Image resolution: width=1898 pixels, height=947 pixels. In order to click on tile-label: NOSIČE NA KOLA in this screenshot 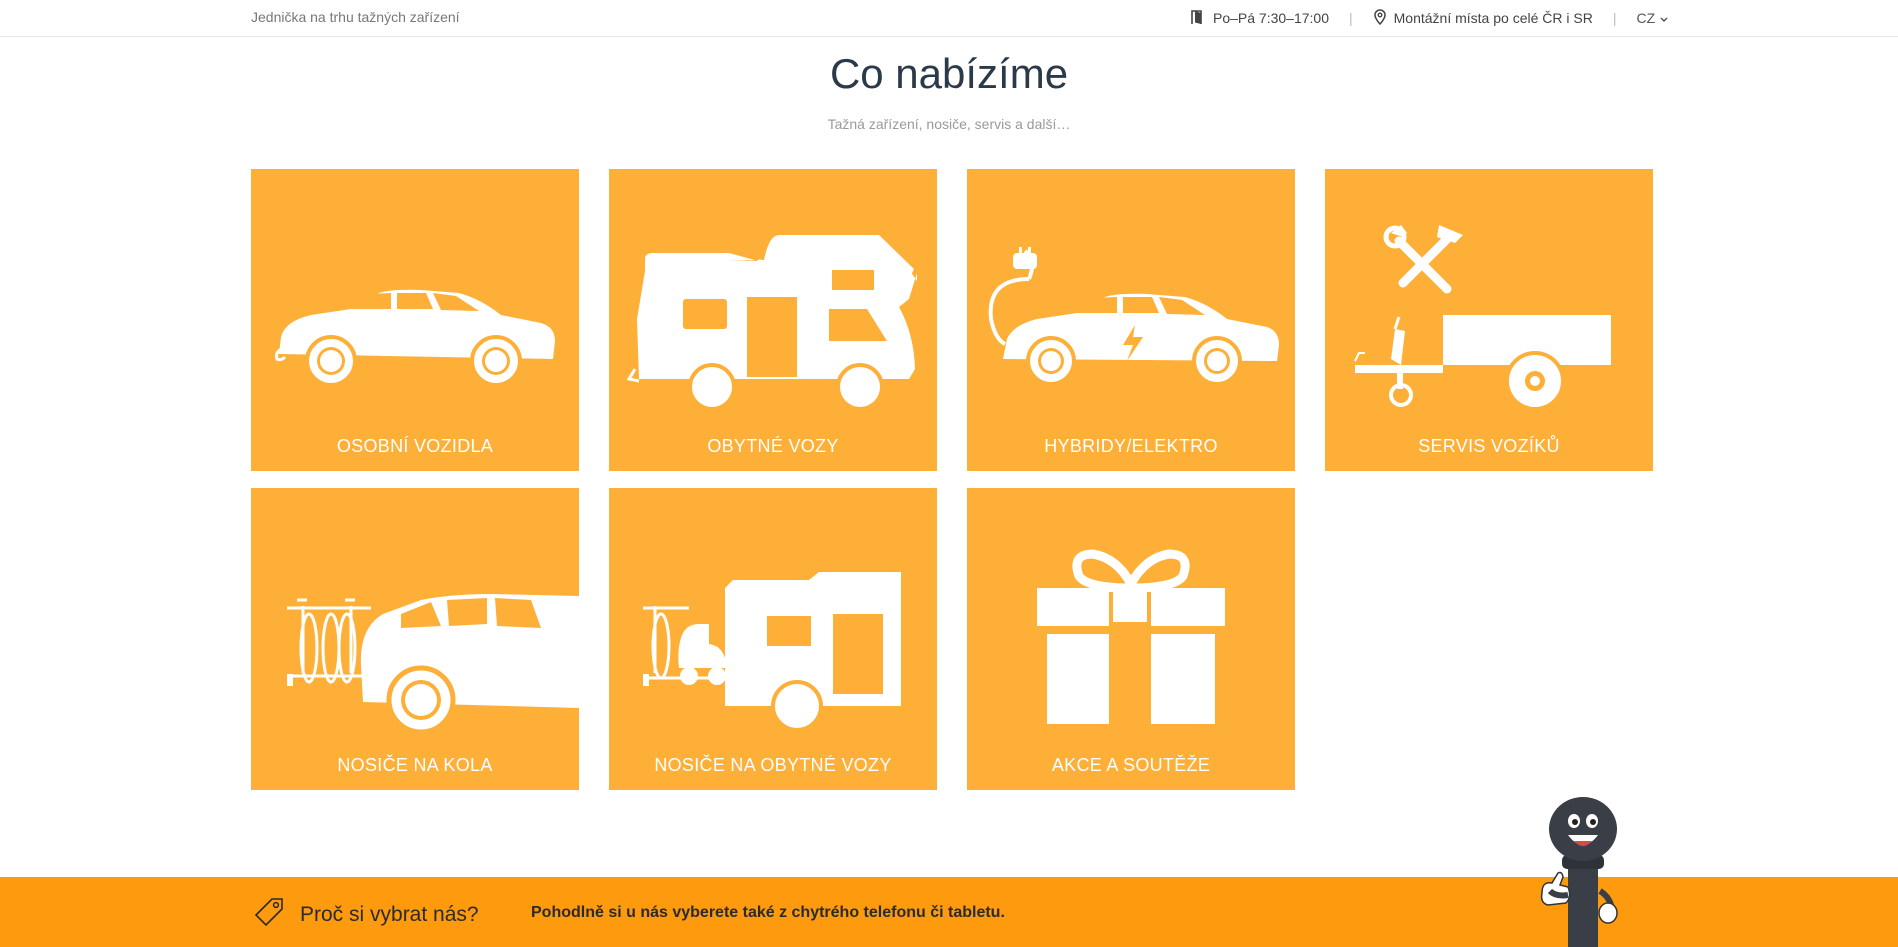, I will do `click(415, 765)`.